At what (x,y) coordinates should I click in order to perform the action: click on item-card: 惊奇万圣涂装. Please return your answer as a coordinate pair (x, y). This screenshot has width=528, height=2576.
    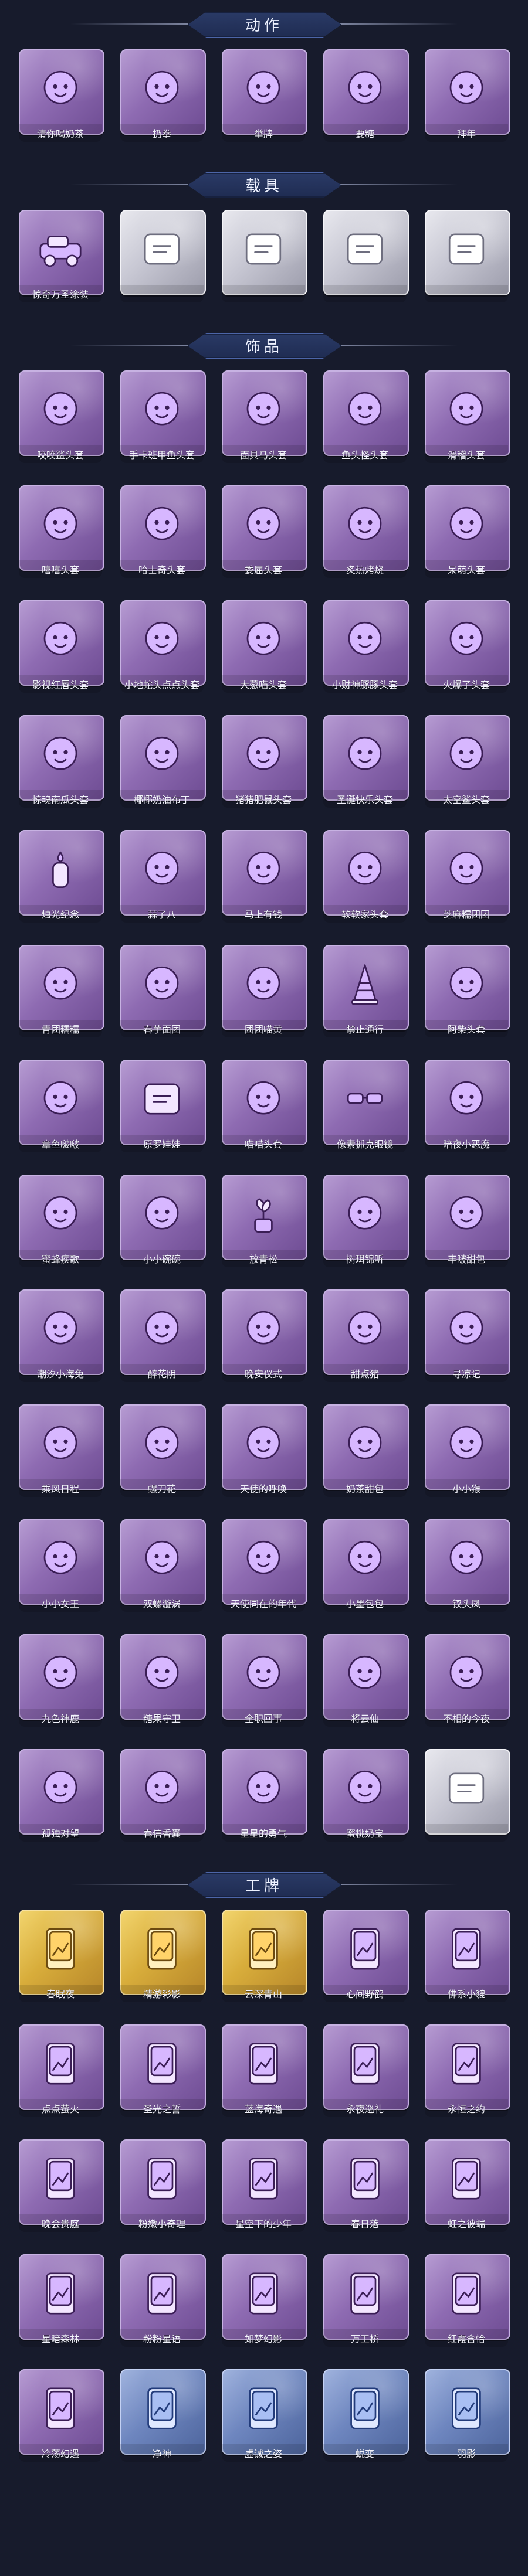
    Looking at the image, I should click on (61, 257).